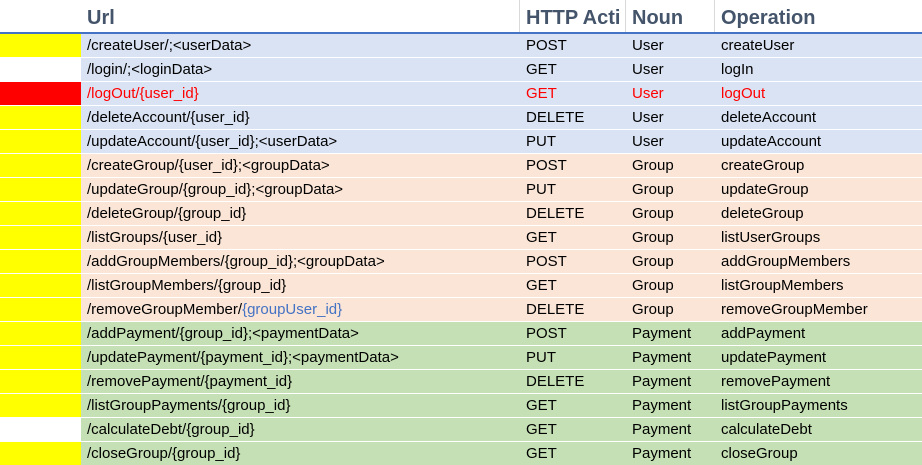 This screenshot has width=922, height=465. I want to click on url-cell: /listGroupPayments/{group_id}, so click(300, 405).